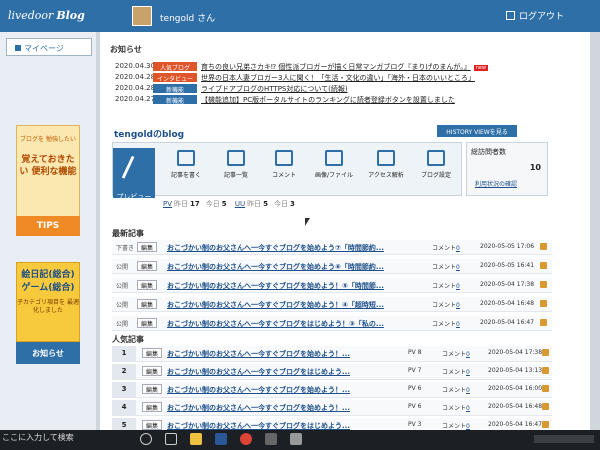 This screenshot has height=450, width=600. What do you see at coordinates (564, 439) in the screenshot?
I see `system-tray` at bounding box center [564, 439].